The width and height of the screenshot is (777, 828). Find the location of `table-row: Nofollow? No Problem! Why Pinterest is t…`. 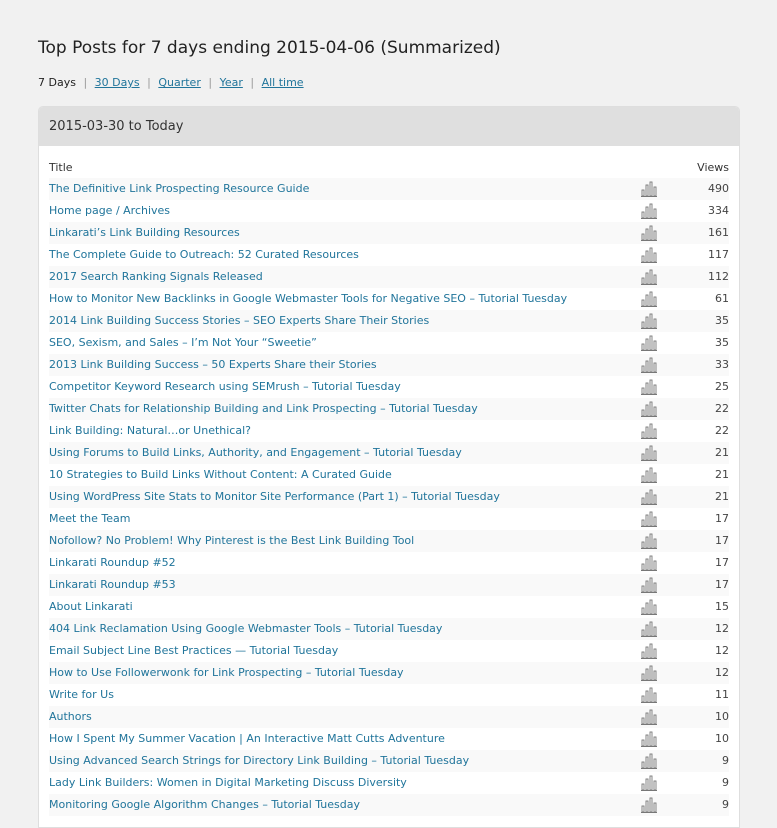

table-row: Nofollow? No Problem! Why Pinterest is t… is located at coordinates (389, 541).